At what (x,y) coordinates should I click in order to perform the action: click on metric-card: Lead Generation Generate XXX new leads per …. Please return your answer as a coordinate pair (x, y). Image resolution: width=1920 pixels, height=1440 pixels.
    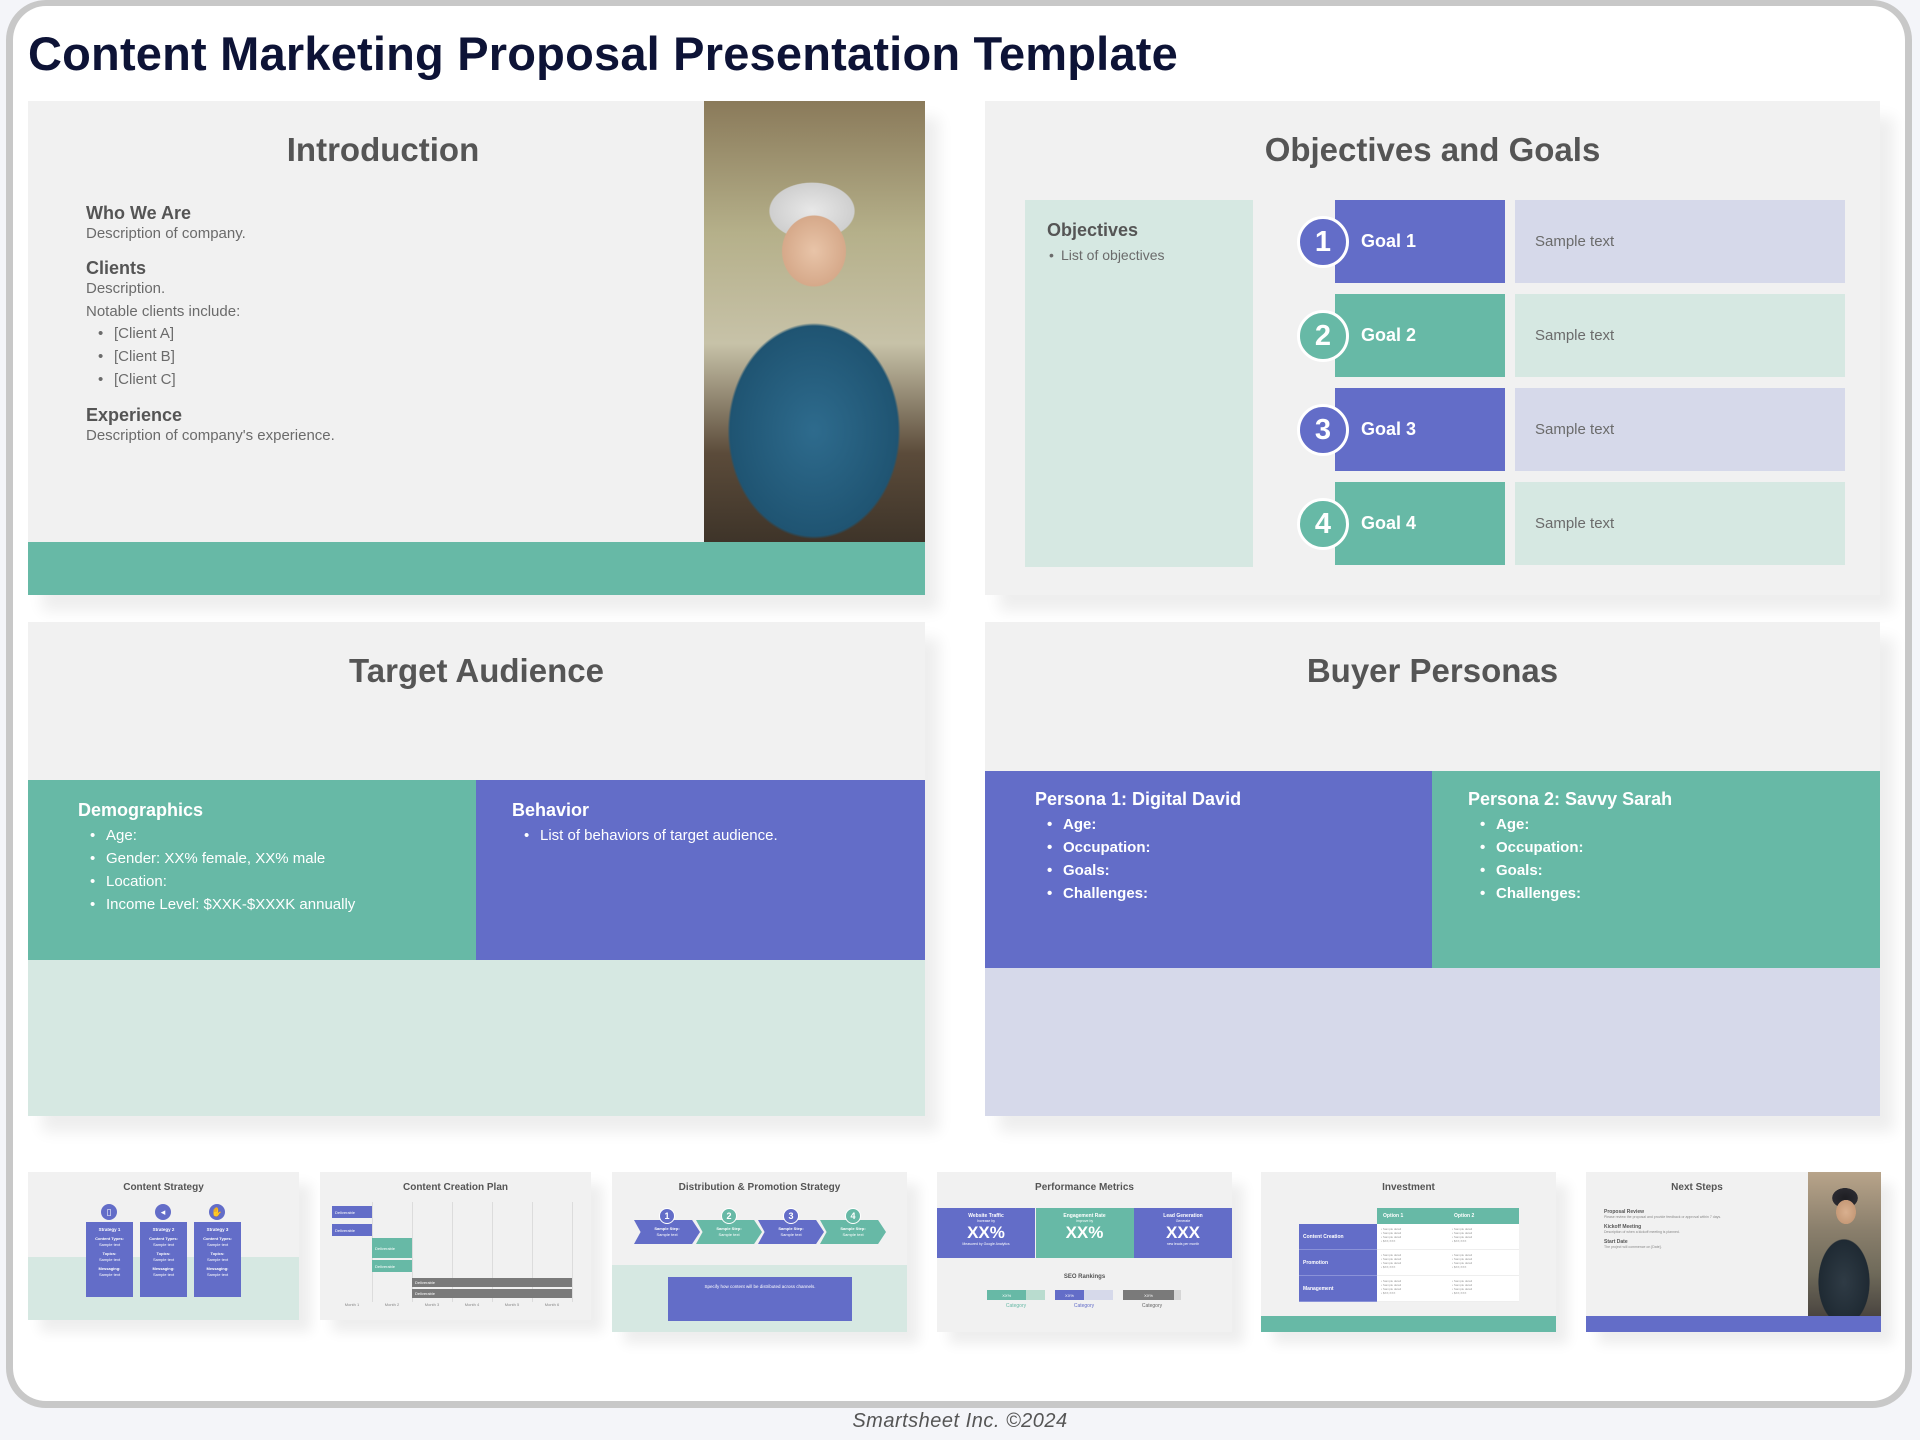
    Looking at the image, I should click on (1183, 1233).